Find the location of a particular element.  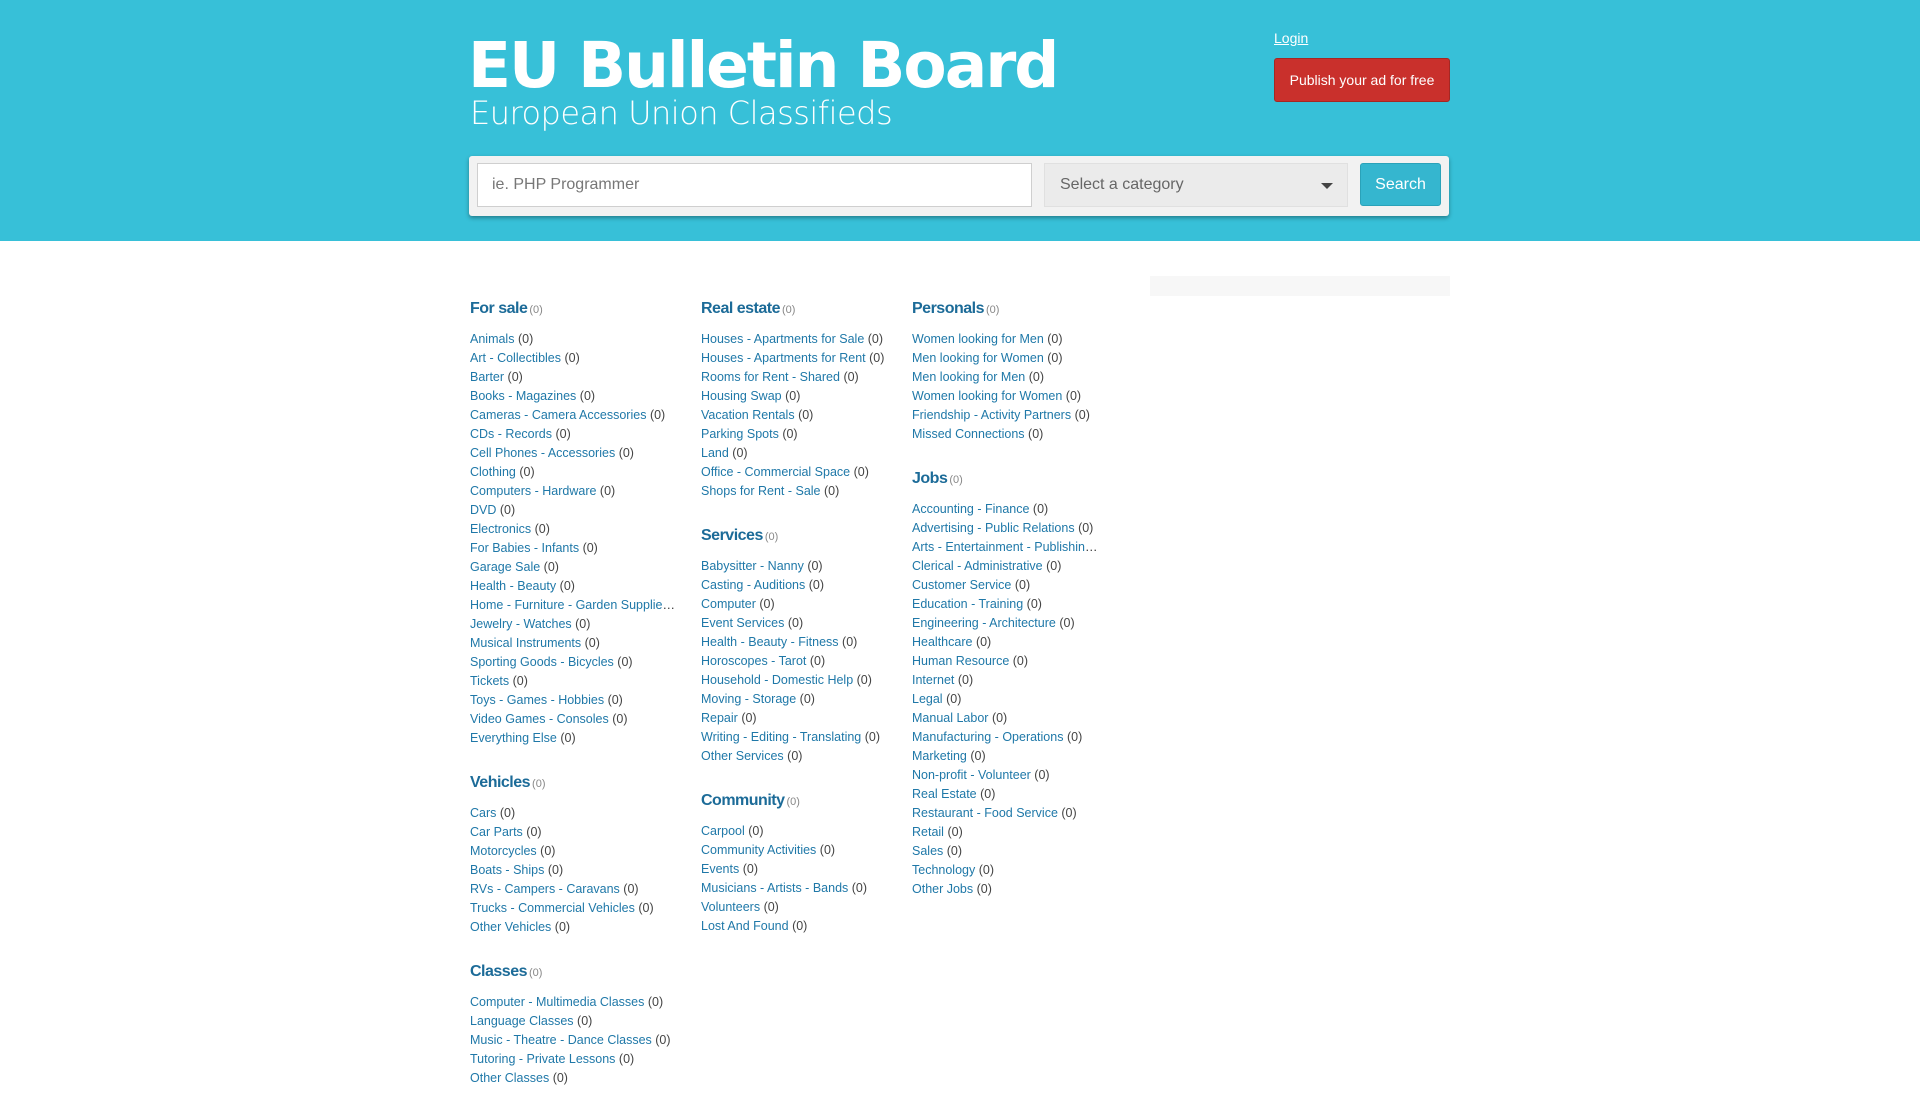

subcategory-link: Home - Furniture - Garden Supplies is located at coordinates (572, 605).